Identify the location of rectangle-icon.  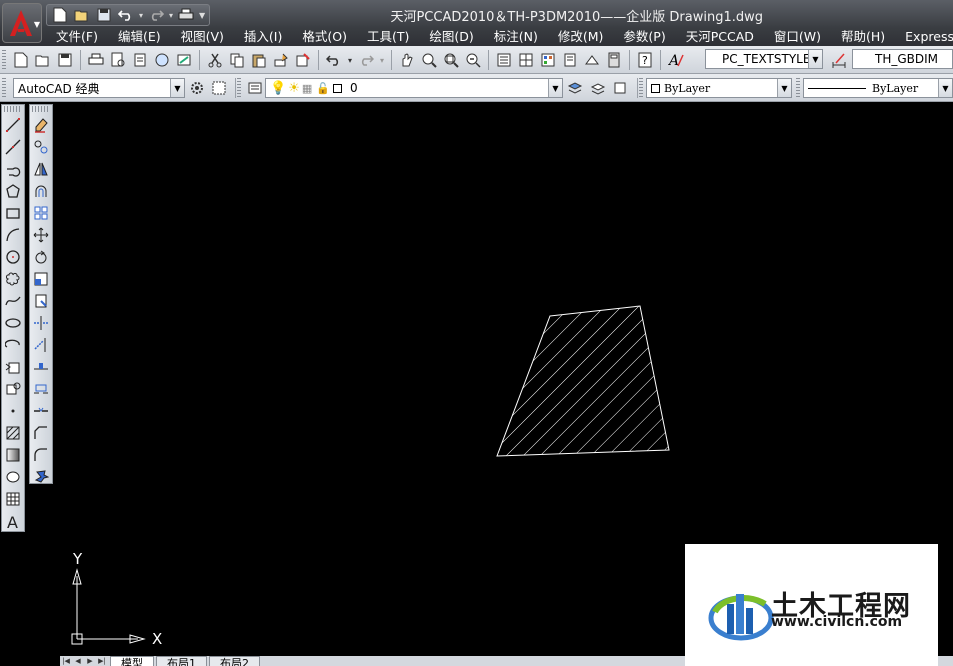
(13, 213).